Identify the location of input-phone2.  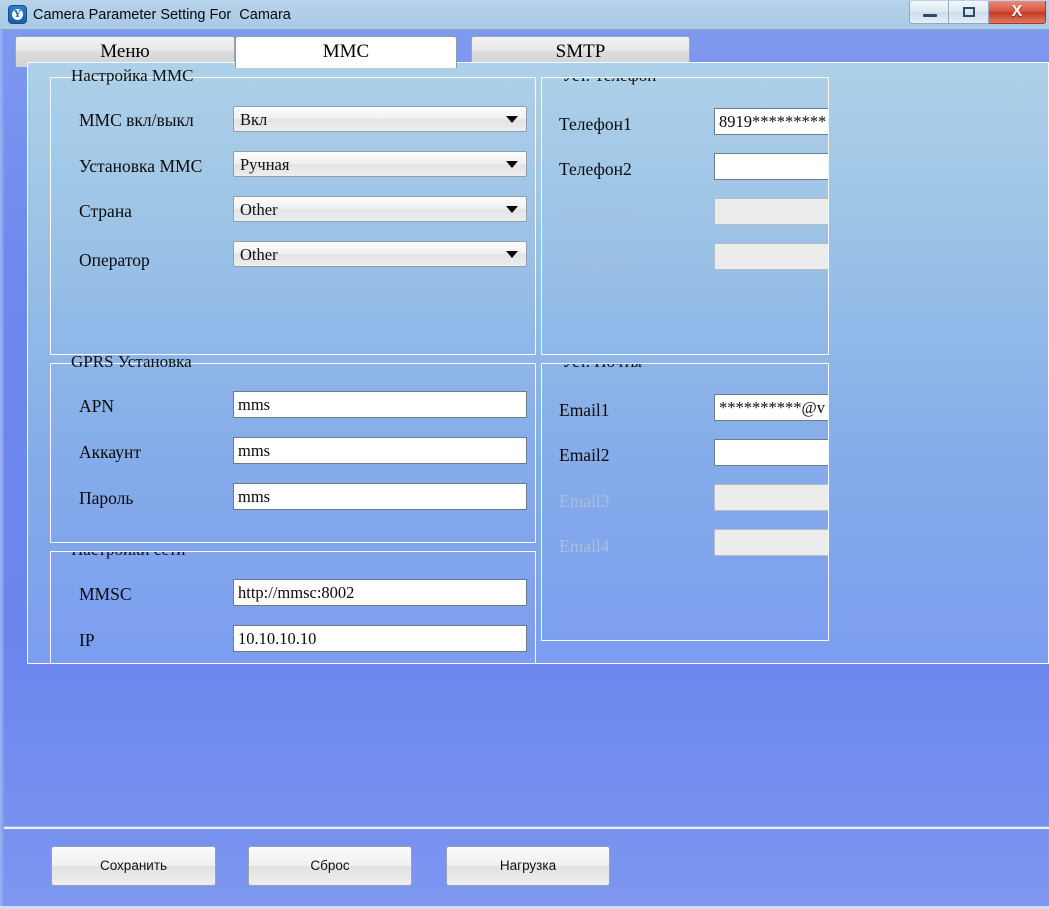
(771, 166).